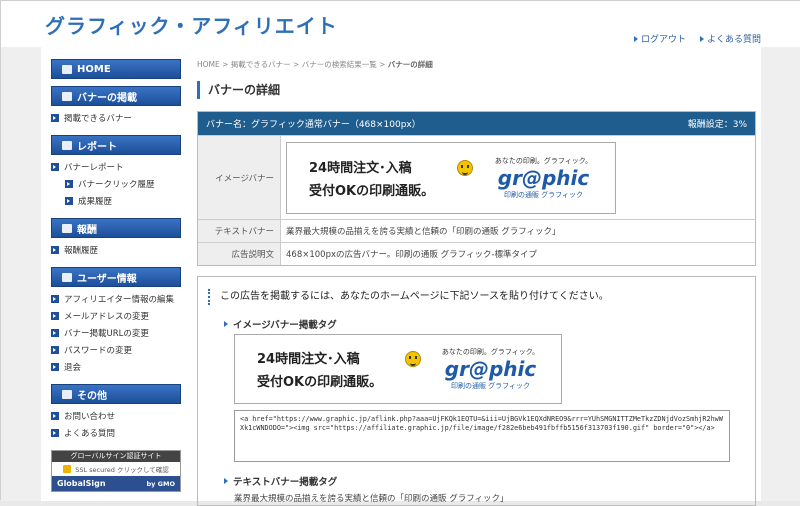 This screenshot has width=800, height=506. Describe the element at coordinates (116, 394) in the screenshot. I see `sidebar-head-other: その他` at that location.